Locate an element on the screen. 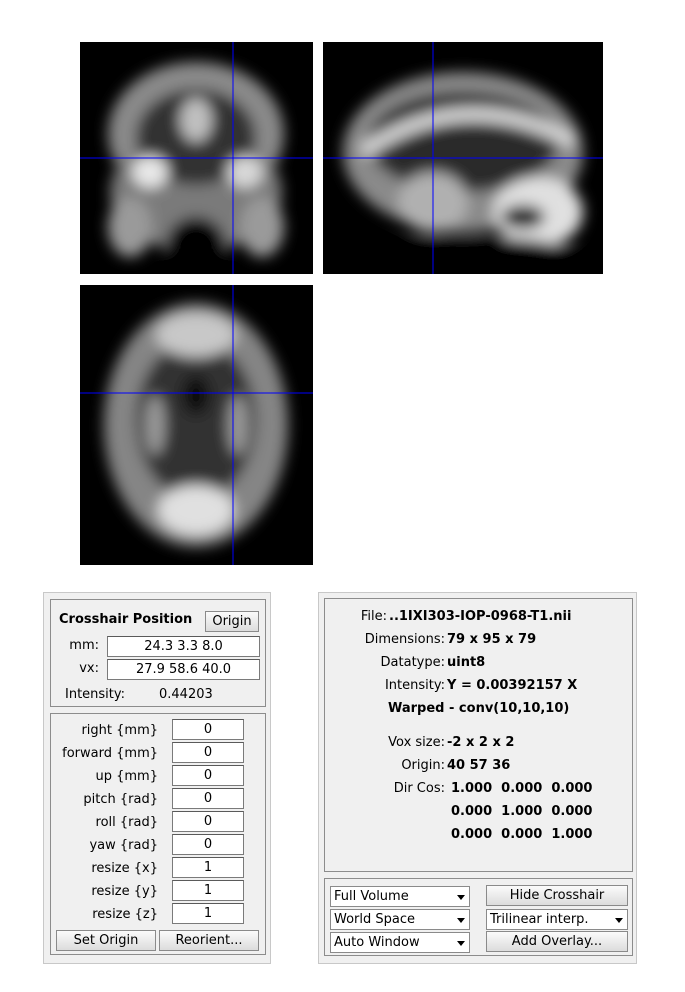 This screenshot has width=685, height=992. origin-value: 40 57 36 is located at coordinates (479, 765).